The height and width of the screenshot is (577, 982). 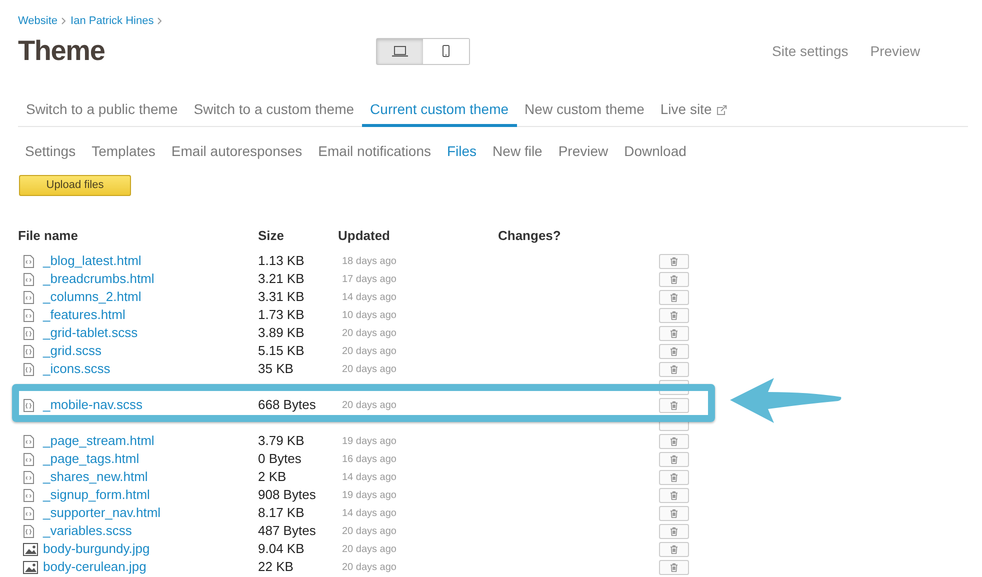 I want to click on table-cell-text: 10 days ago, so click(x=370, y=315).